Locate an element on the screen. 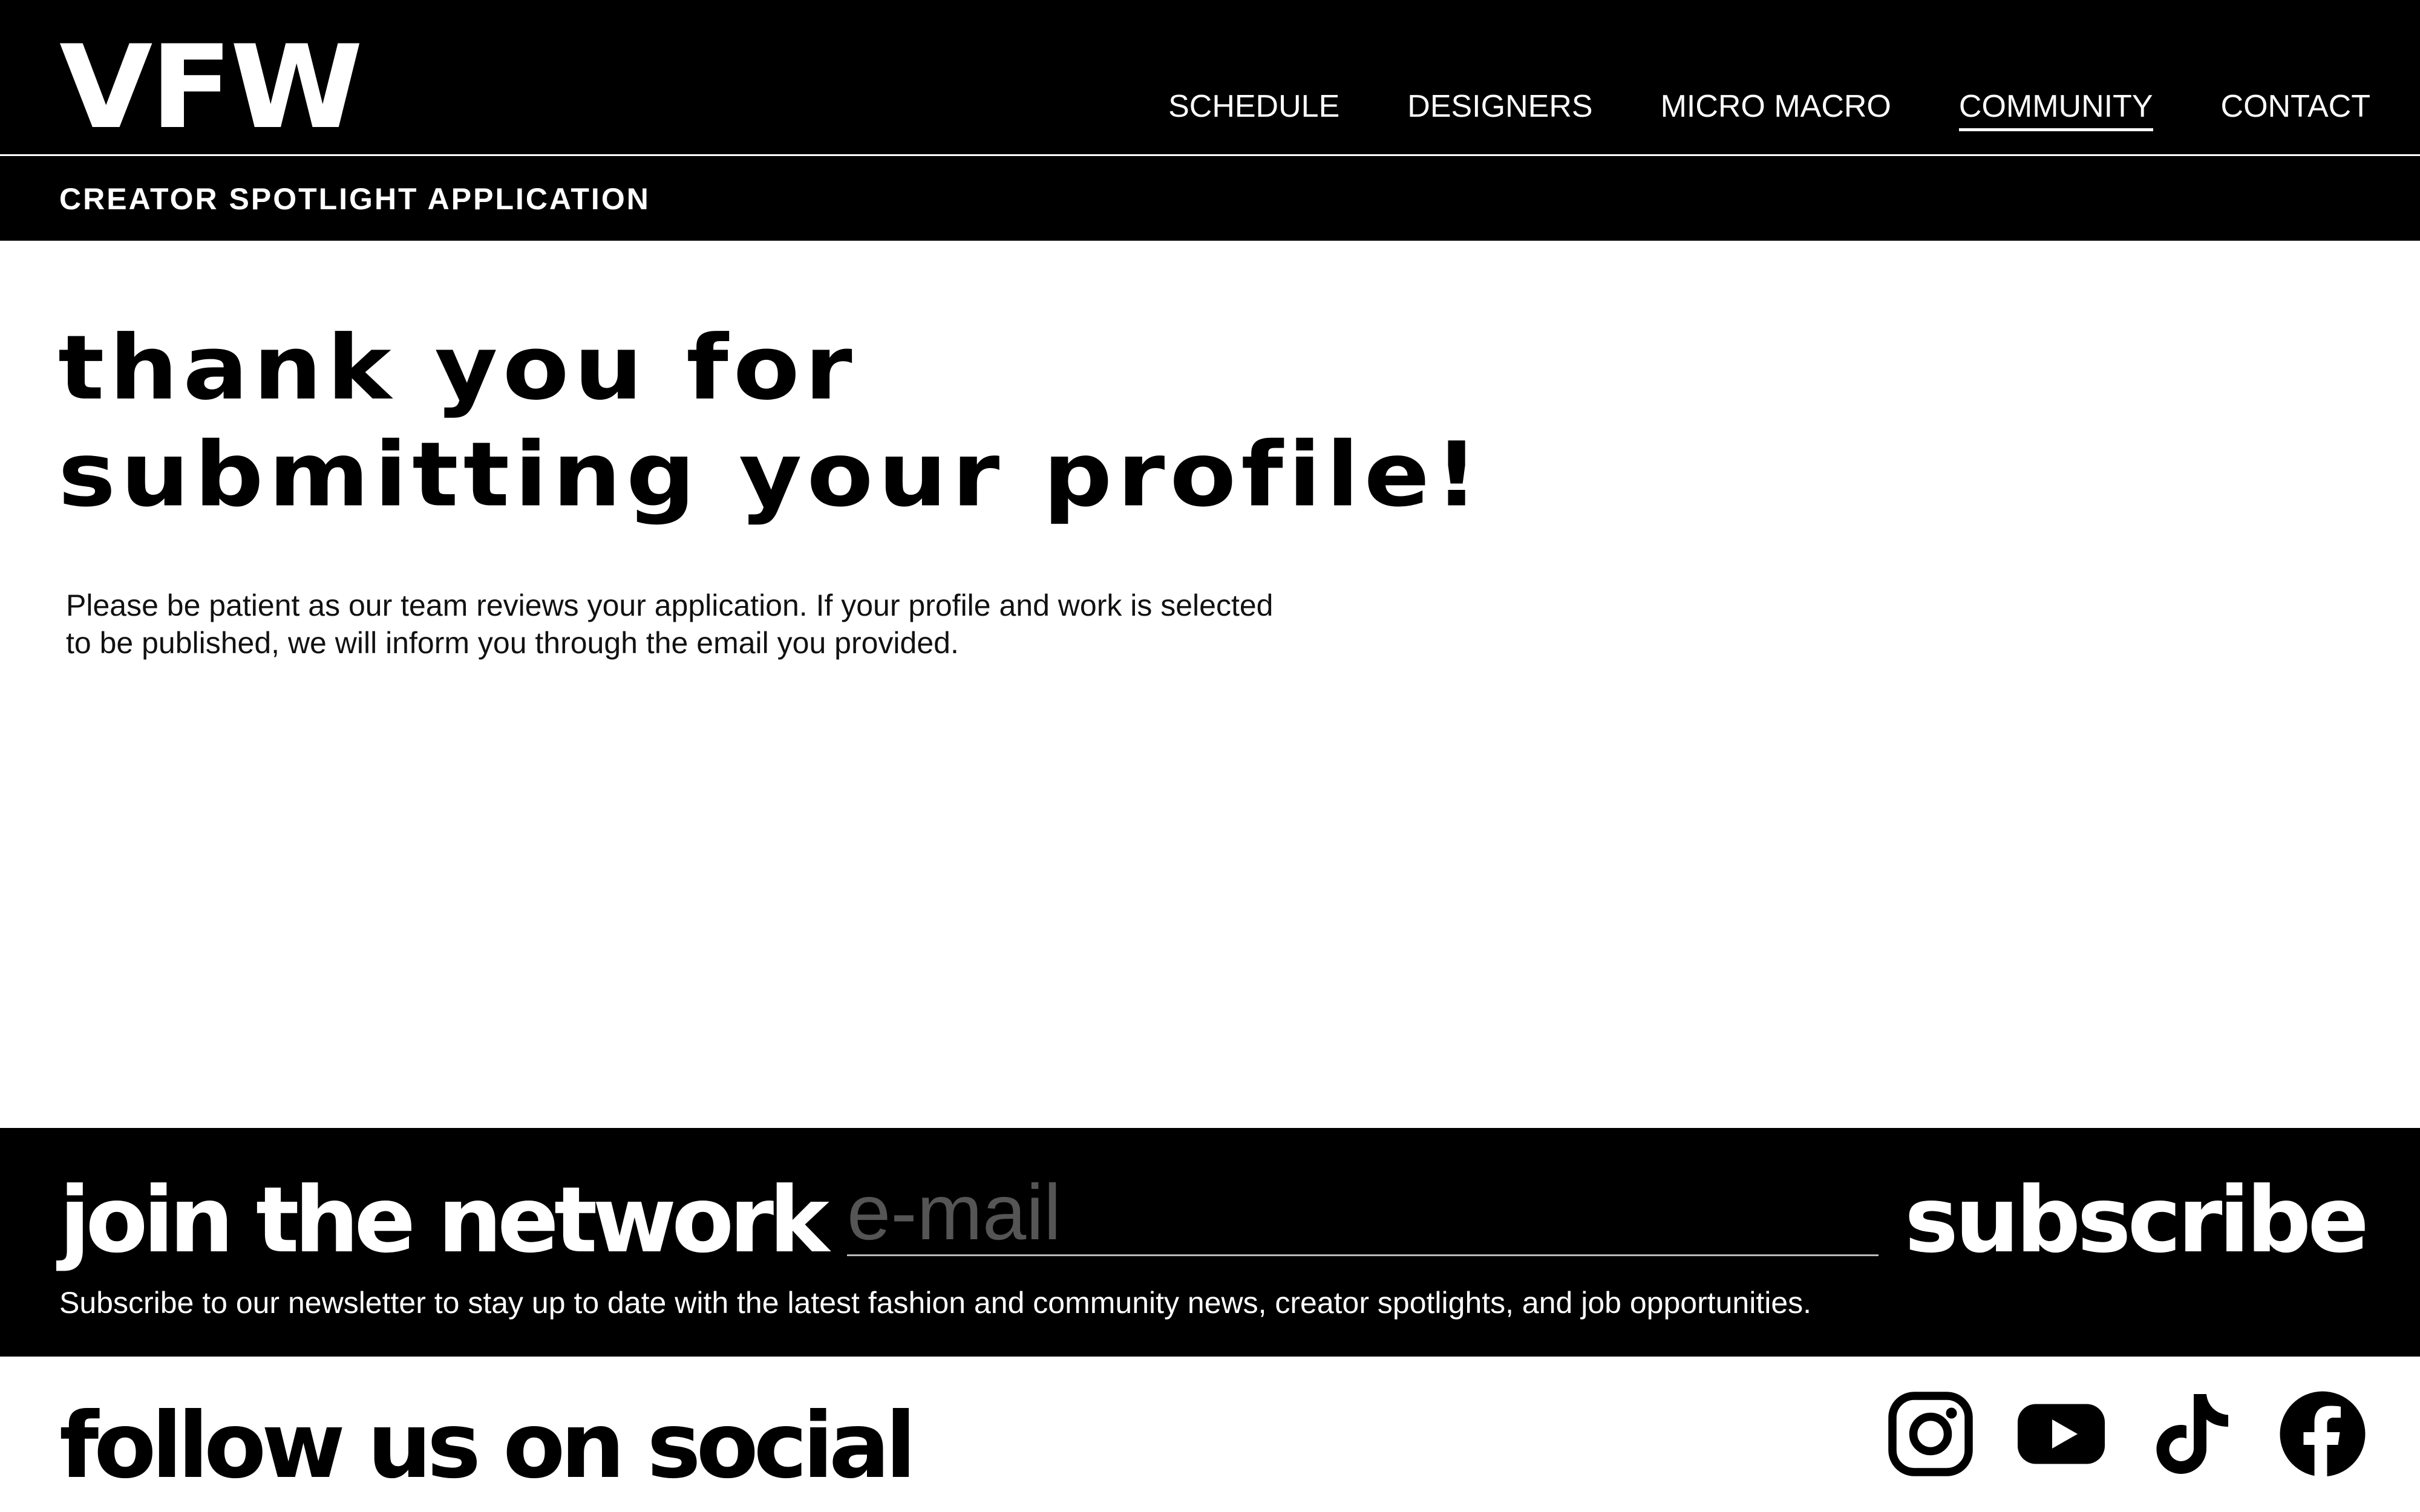  page-title: thank you for submitting your profile! is located at coordinates (770, 421).